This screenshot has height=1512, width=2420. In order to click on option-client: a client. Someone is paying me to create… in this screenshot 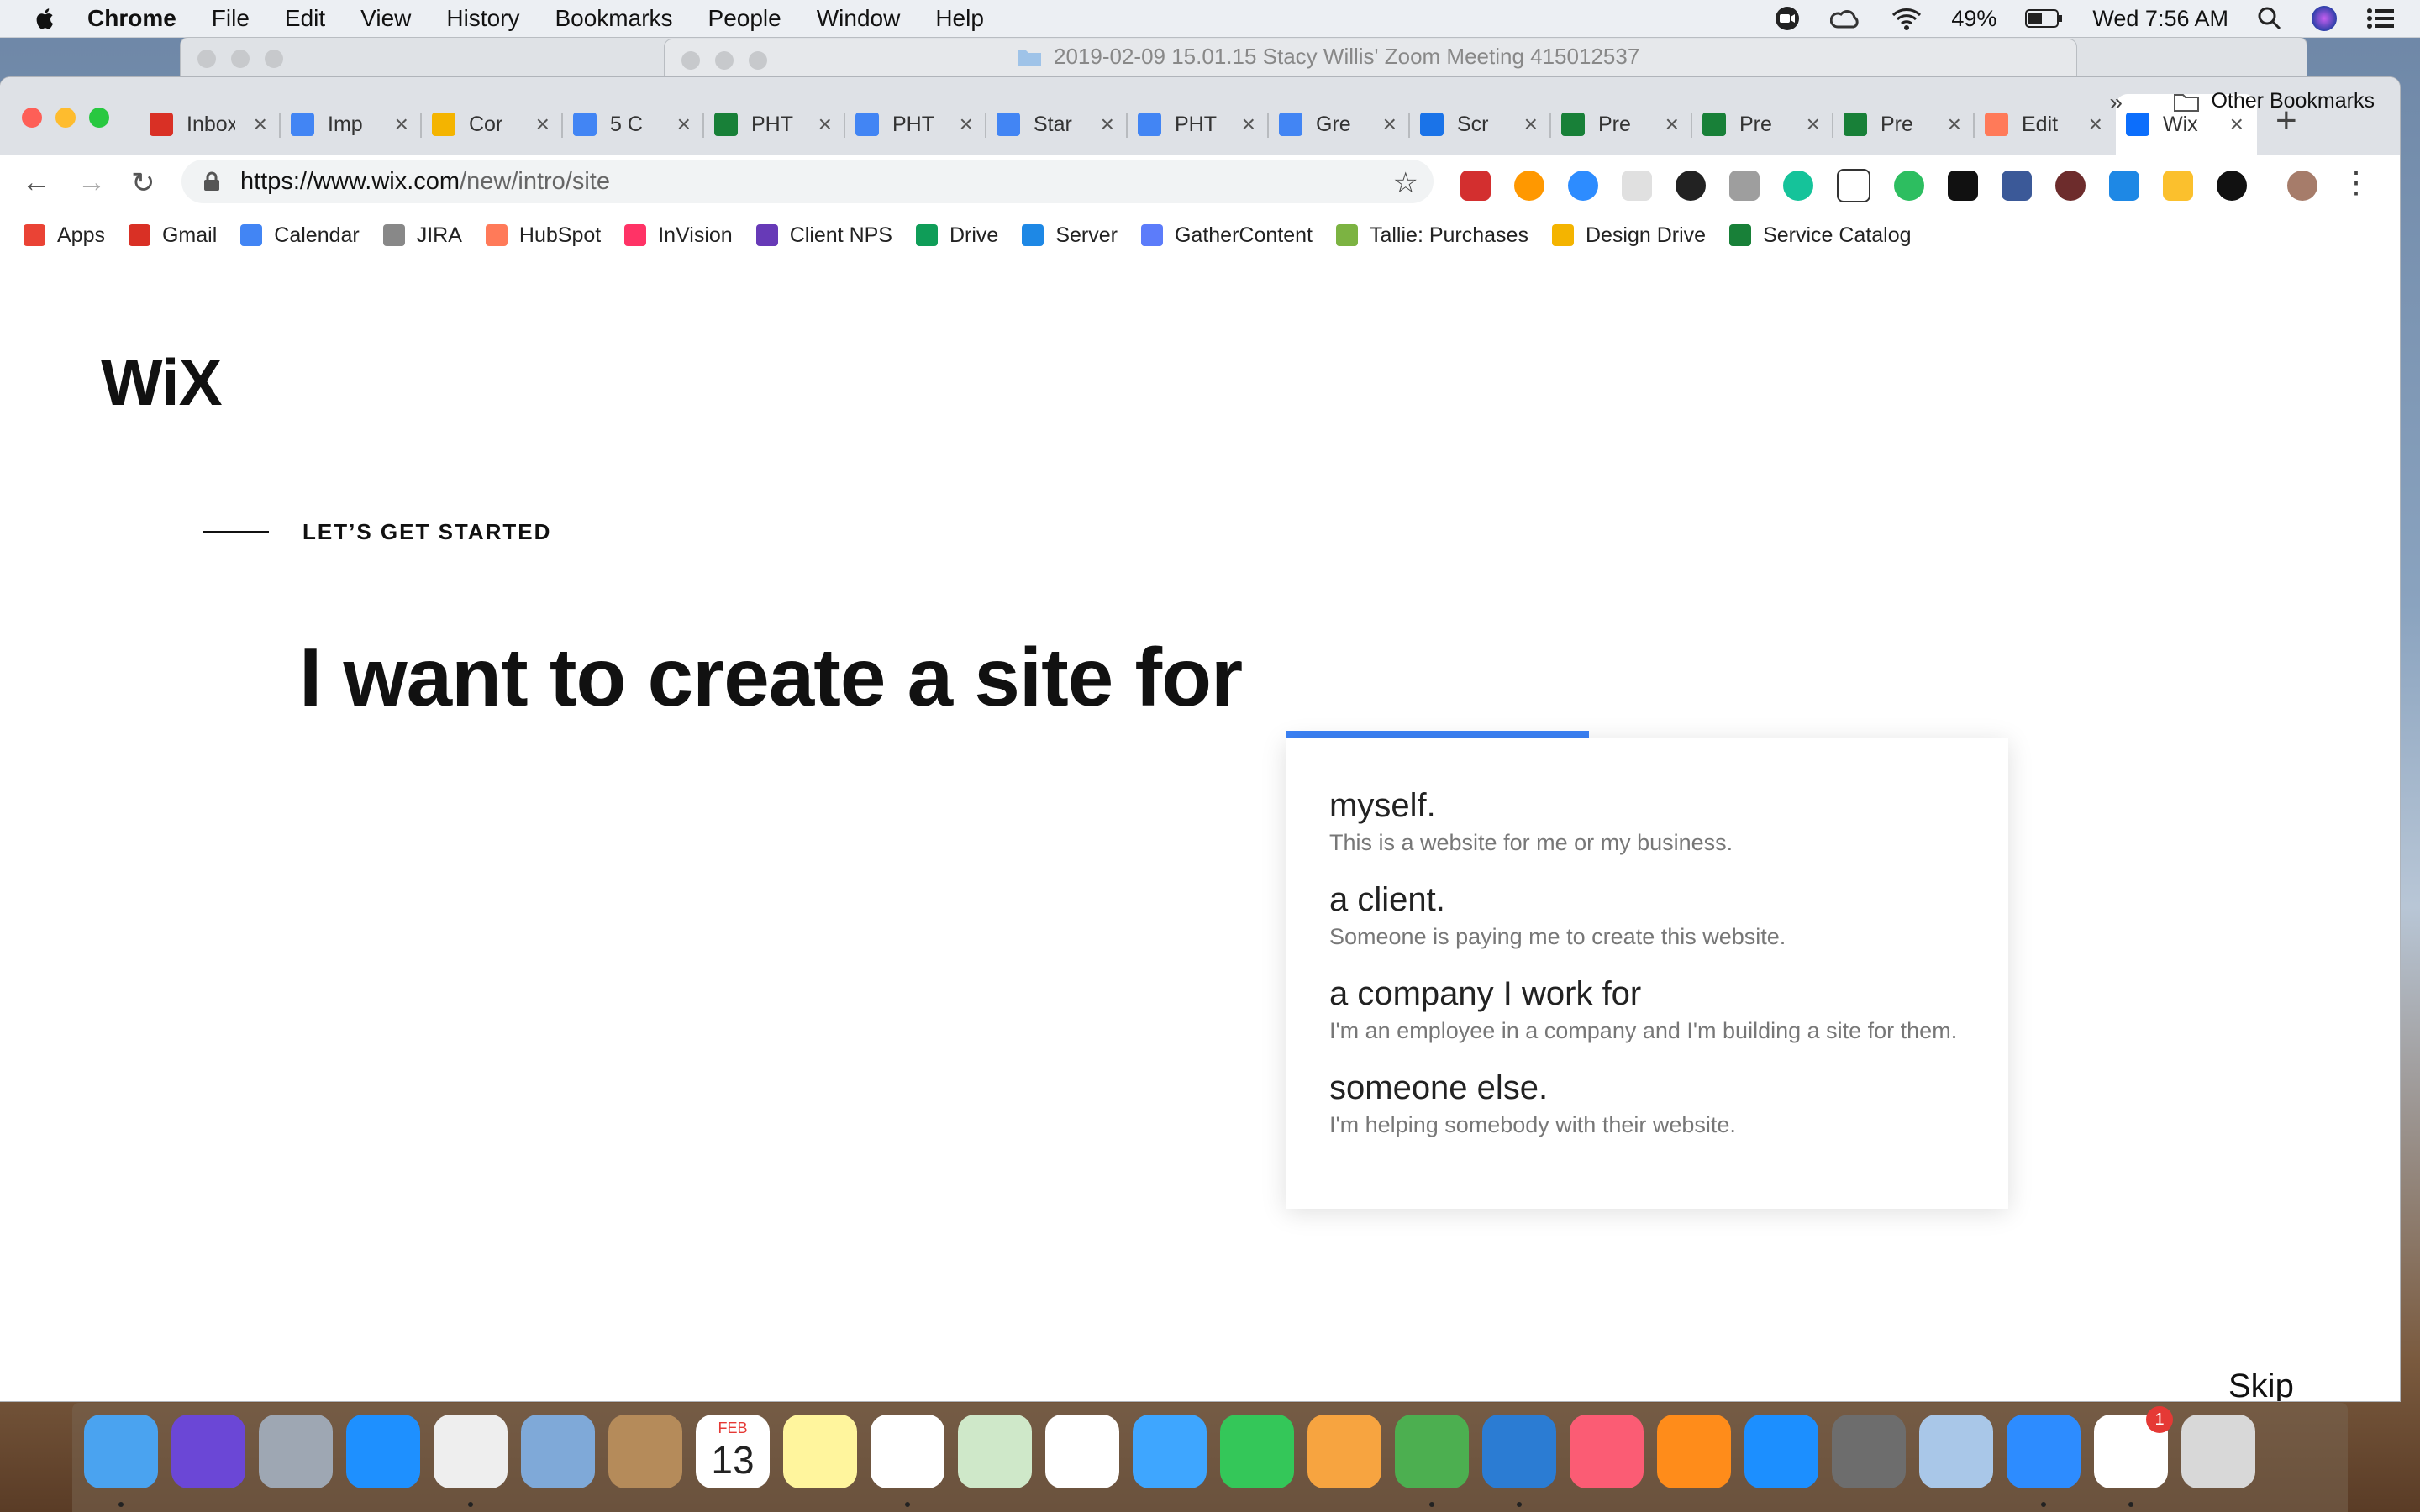, I will do `click(1558, 915)`.